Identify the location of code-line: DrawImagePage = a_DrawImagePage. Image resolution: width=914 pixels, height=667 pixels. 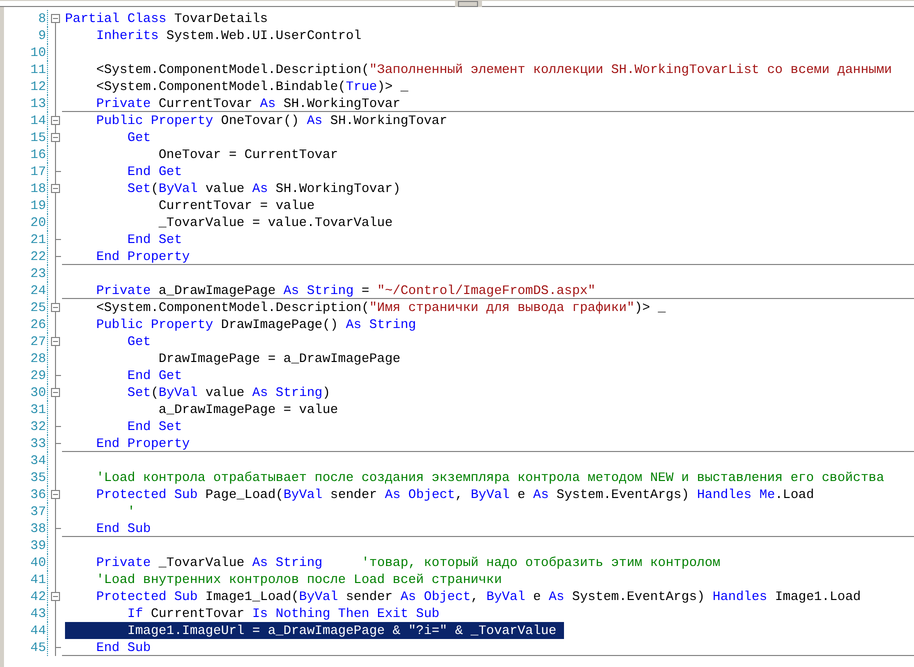
(280, 358).